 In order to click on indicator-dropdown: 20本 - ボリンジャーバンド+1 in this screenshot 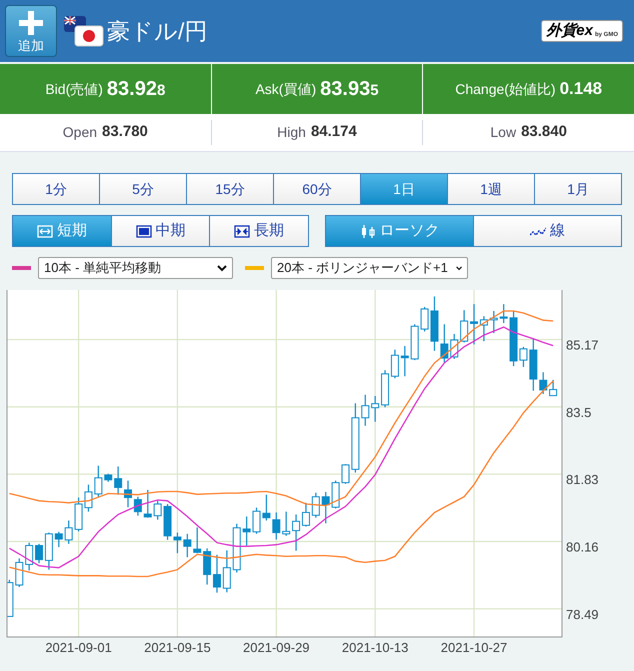, I will do `click(369, 268)`.